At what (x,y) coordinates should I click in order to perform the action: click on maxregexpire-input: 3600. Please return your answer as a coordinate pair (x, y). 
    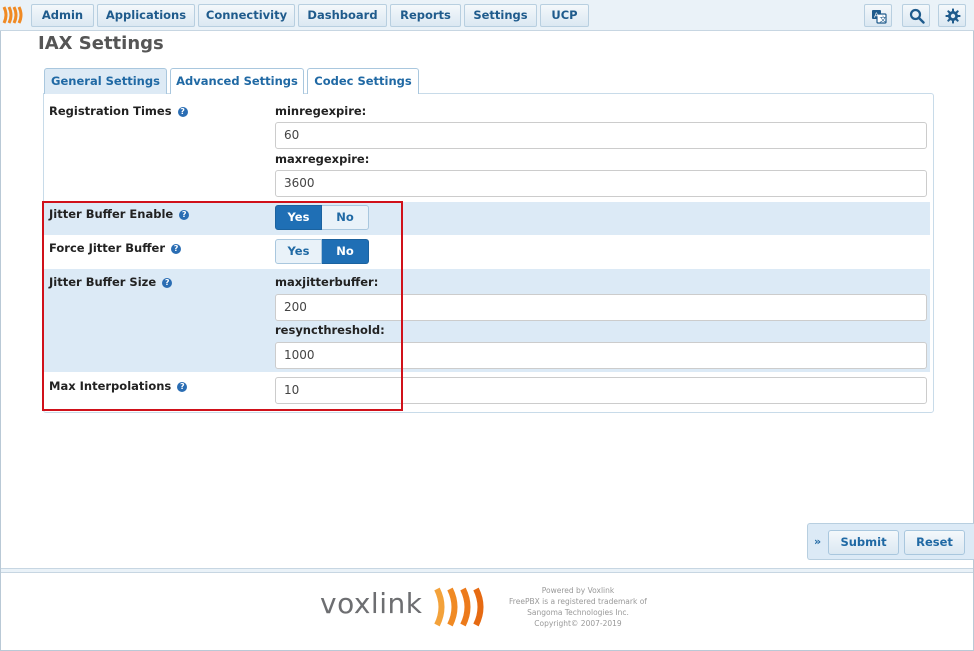
    Looking at the image, I should click on (601, 183).